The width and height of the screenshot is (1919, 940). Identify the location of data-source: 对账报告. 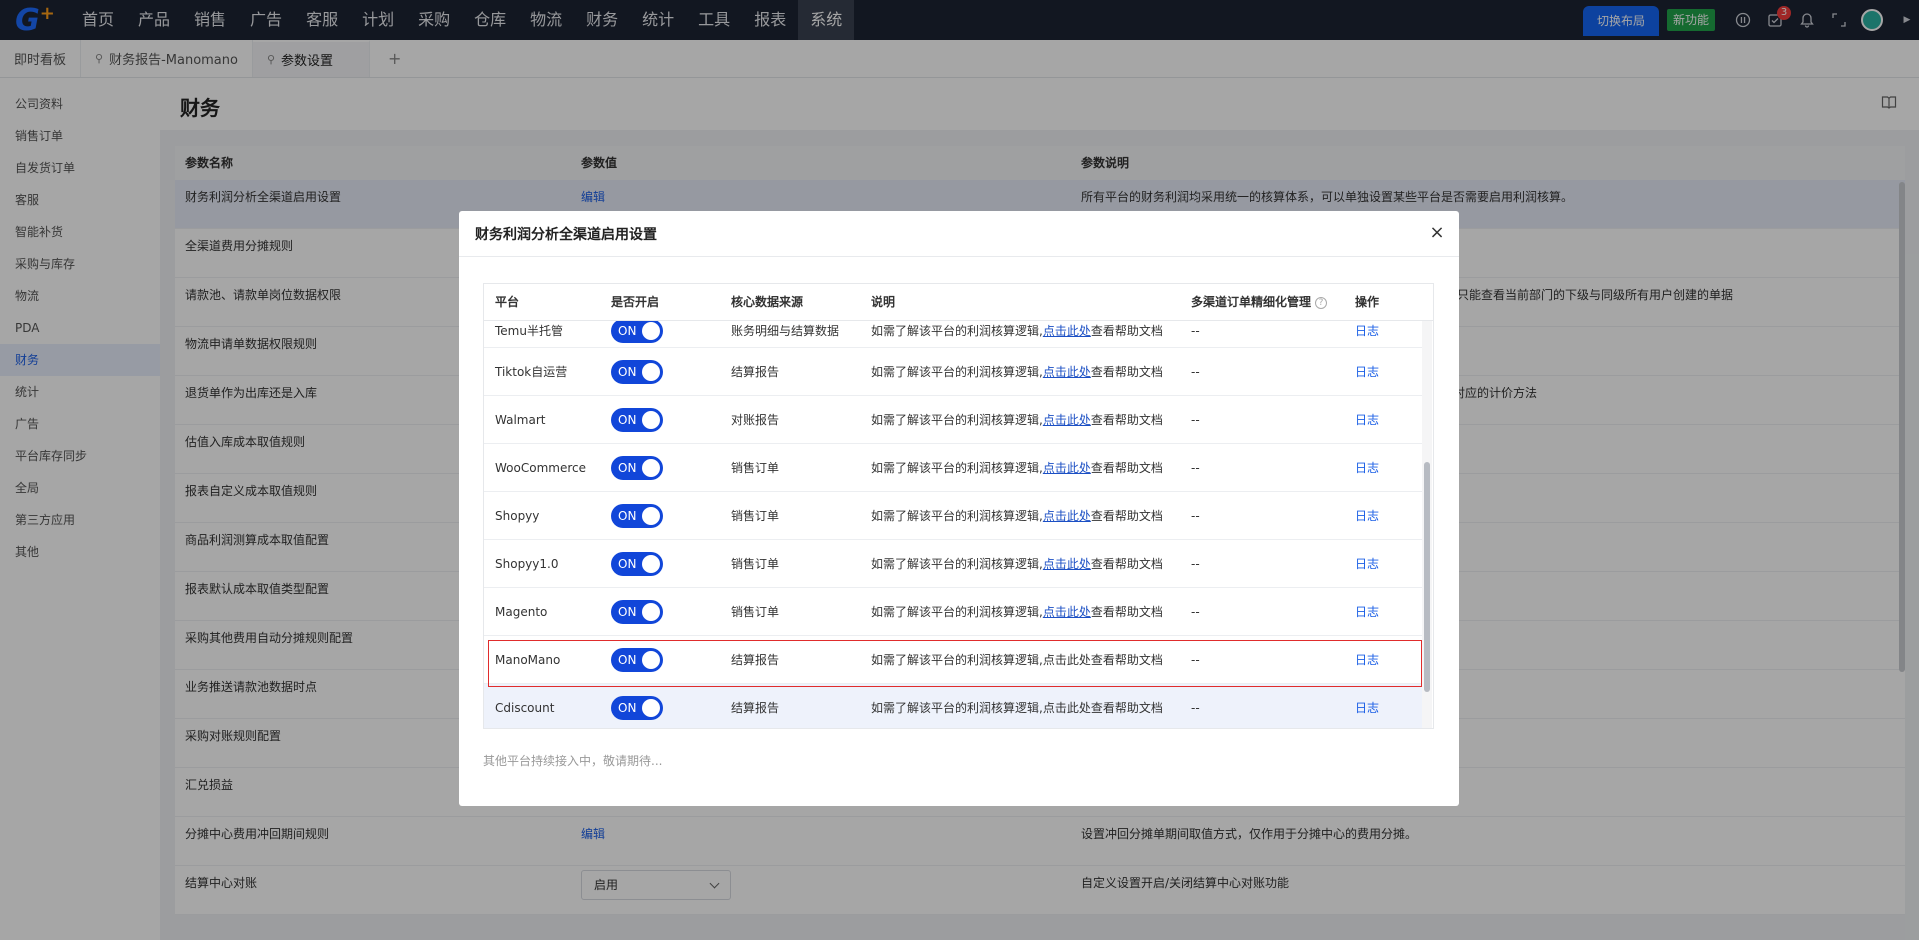
(755, 420).